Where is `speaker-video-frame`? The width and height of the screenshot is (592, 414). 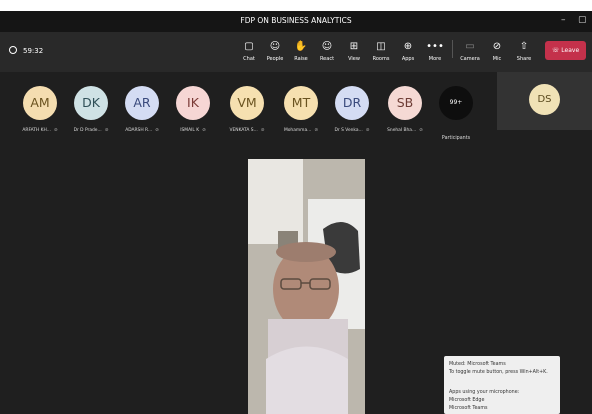
speaker-video-frame is located at coordinates (306, 286).